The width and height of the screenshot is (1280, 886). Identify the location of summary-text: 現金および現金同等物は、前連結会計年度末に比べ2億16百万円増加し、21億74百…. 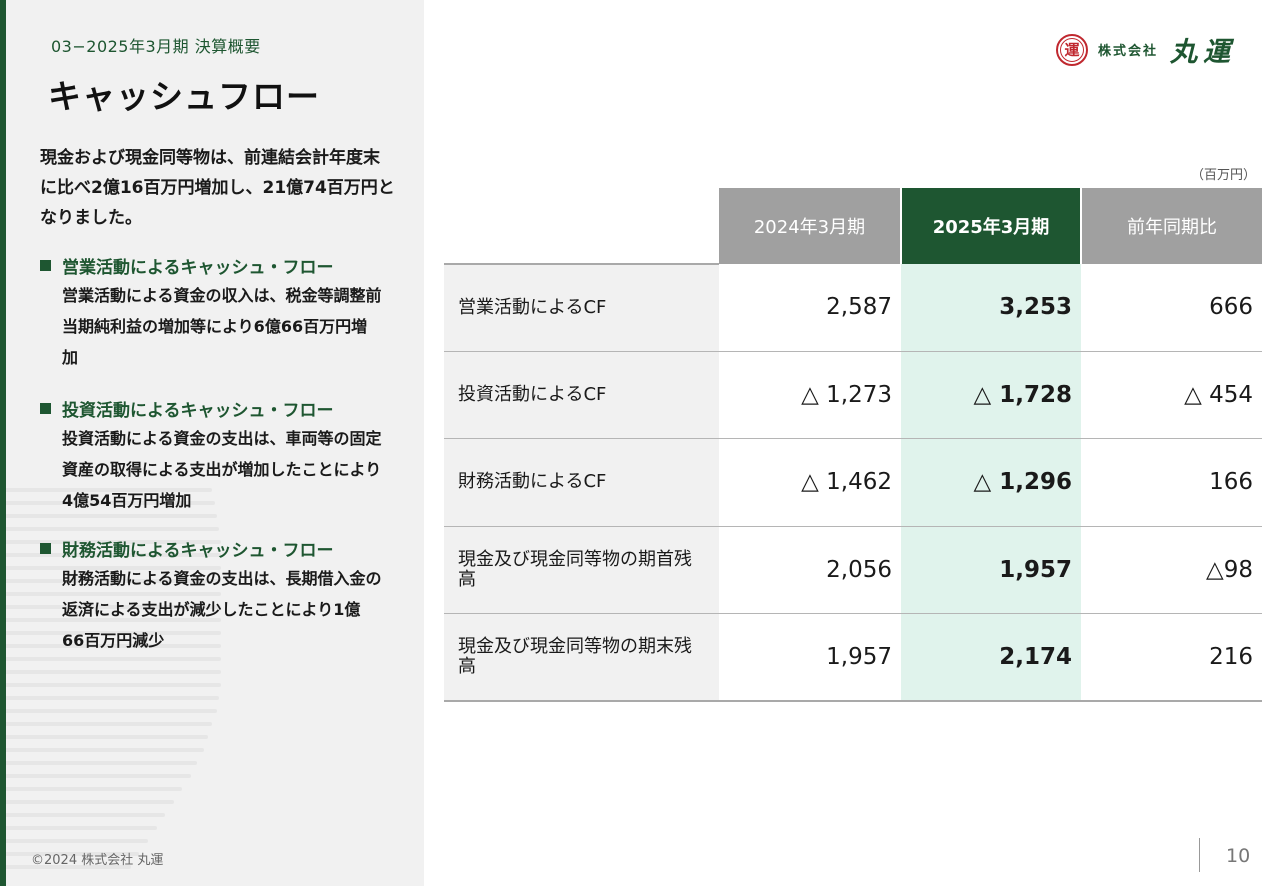
(217, 188).